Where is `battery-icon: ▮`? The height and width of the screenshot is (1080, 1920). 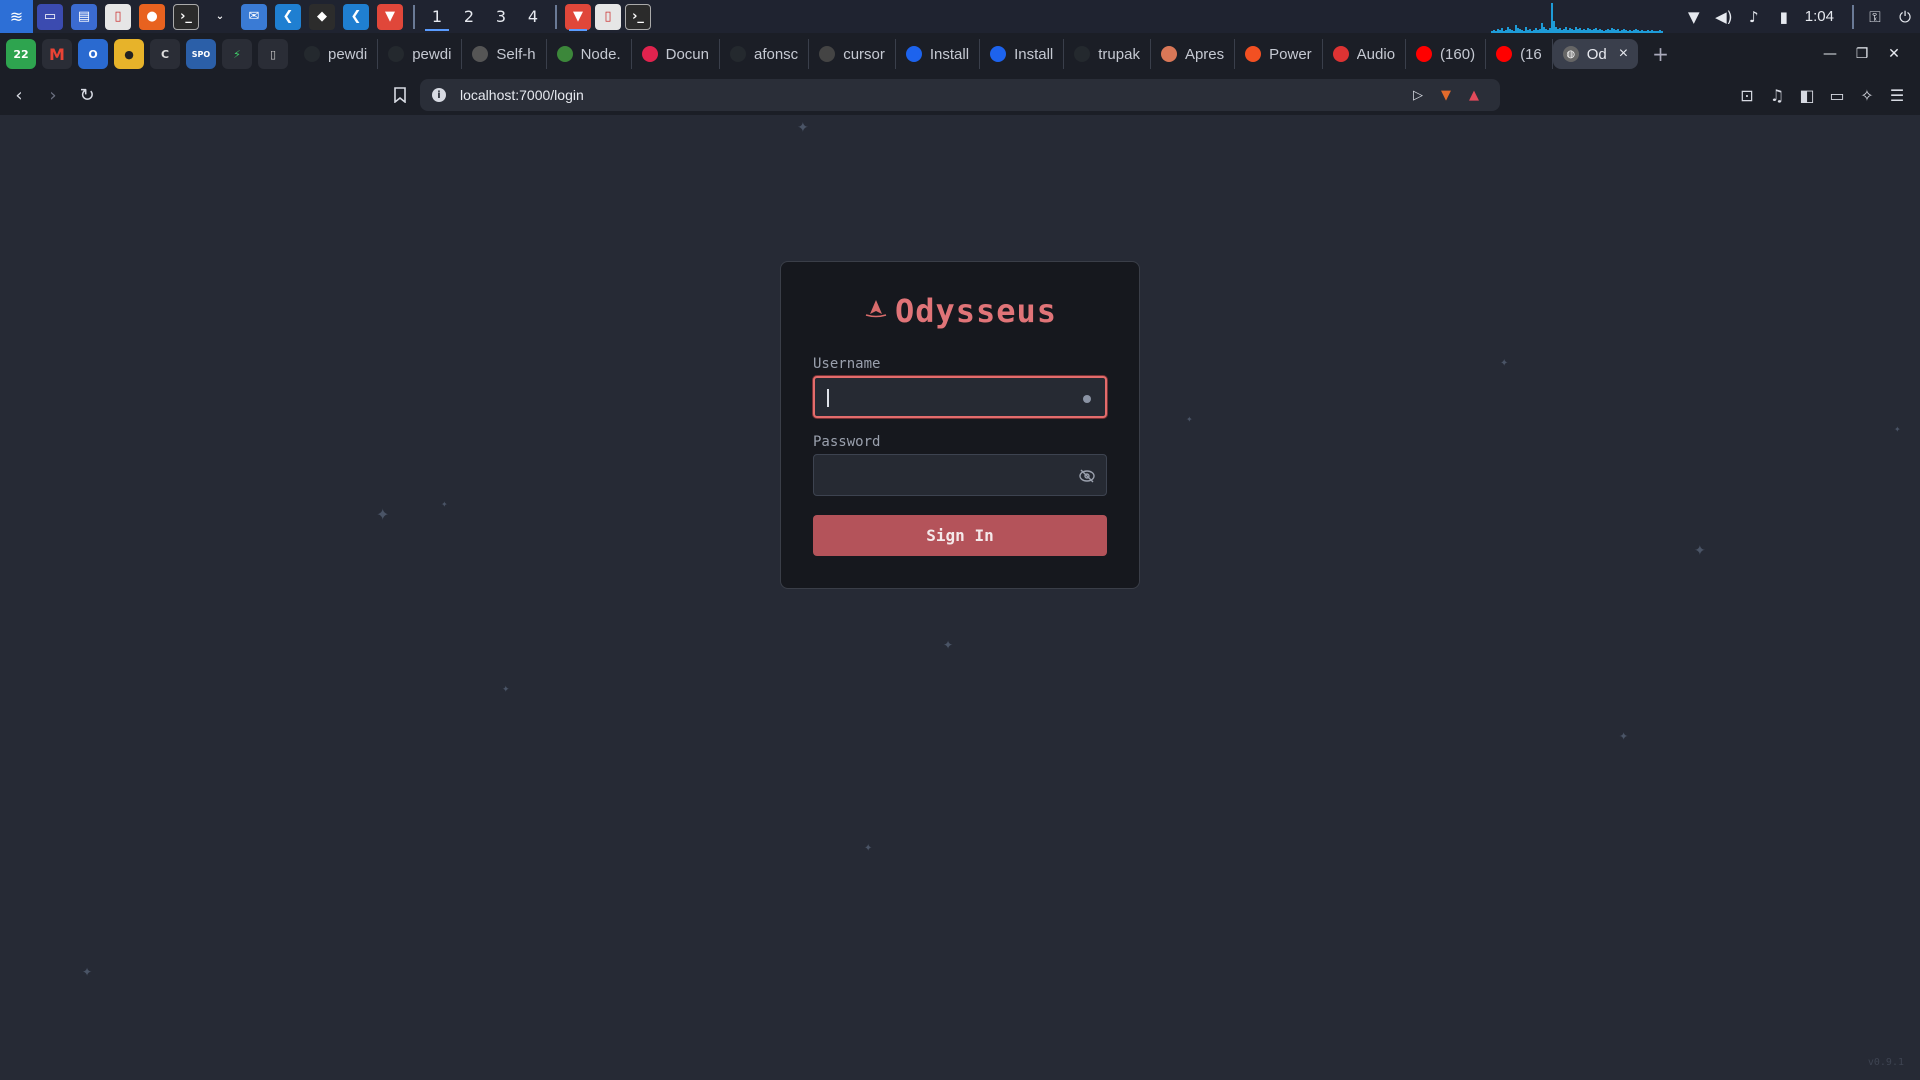 battery-icon: ▮ is located at coordinates (1784, 16).